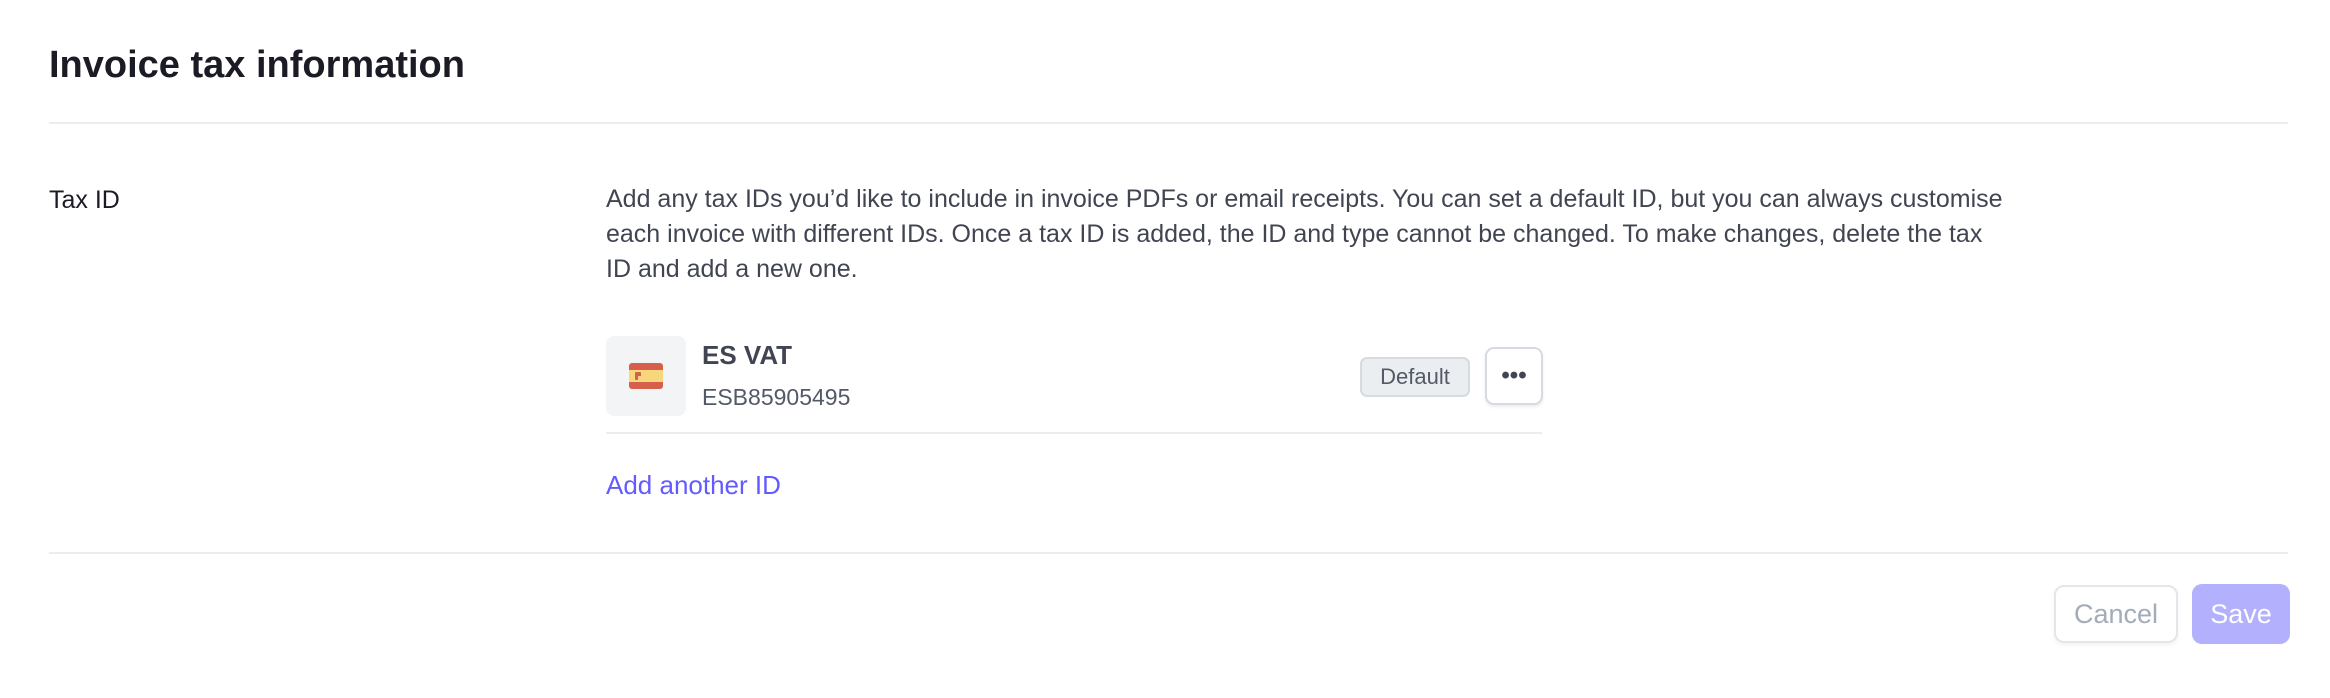  Describe the element at coordinates (257, 65) in the screenshot. I see `page-title: Invoice tax information` at that location.